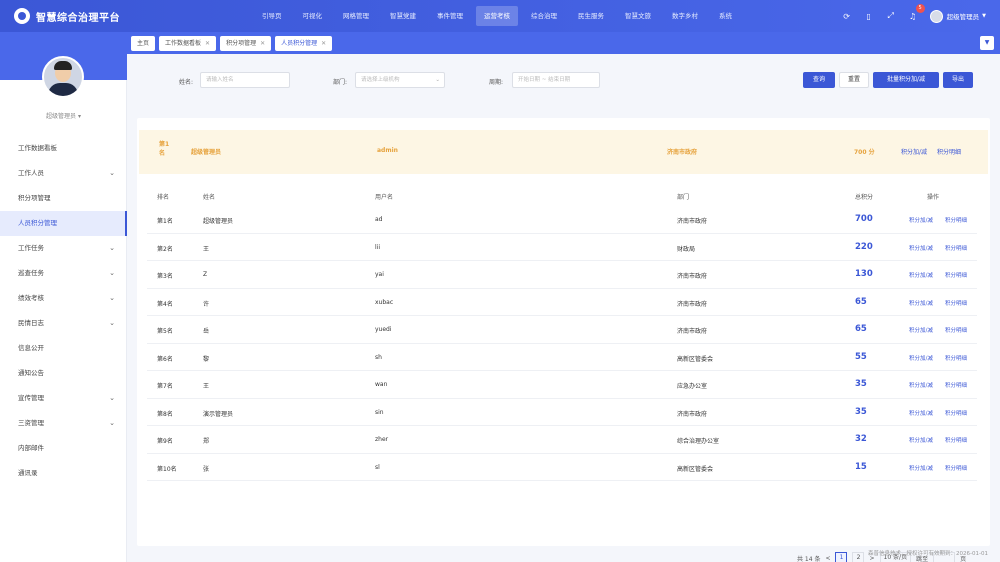 The height and width of the screenshot is (562, 1000). I want to click on nav-item-10: 系统, so click(725, 16).